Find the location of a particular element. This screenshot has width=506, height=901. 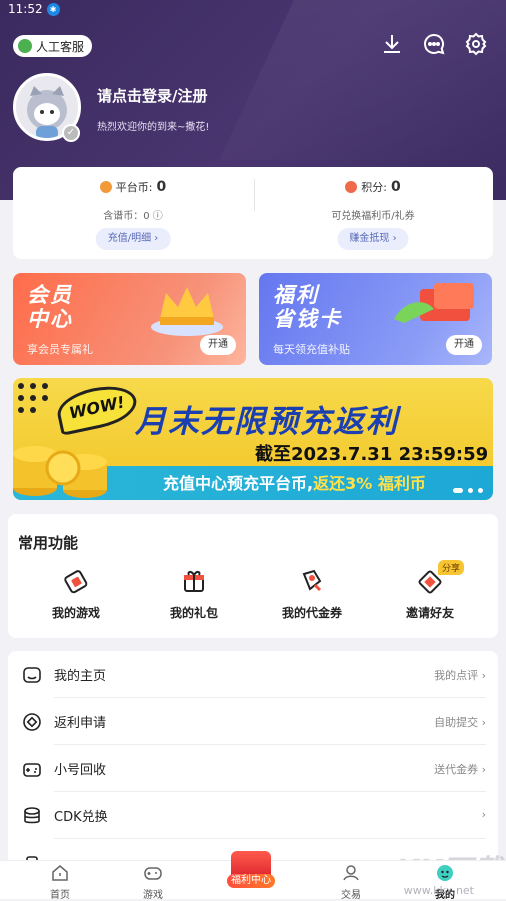

points-section: 积分: 0 可兑换福利币/礼券 赚金抵现 › is located at coordinates (373, 213).